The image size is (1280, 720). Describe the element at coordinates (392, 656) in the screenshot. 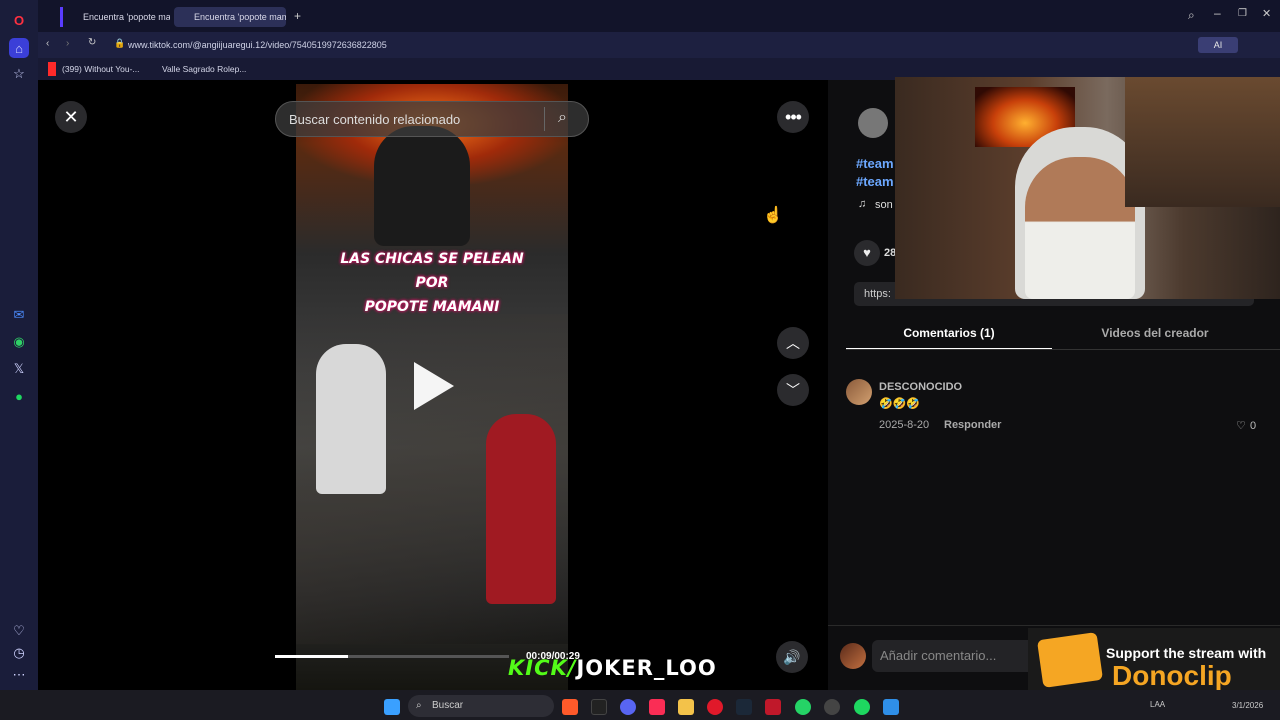

I see `progress-track` at that location.